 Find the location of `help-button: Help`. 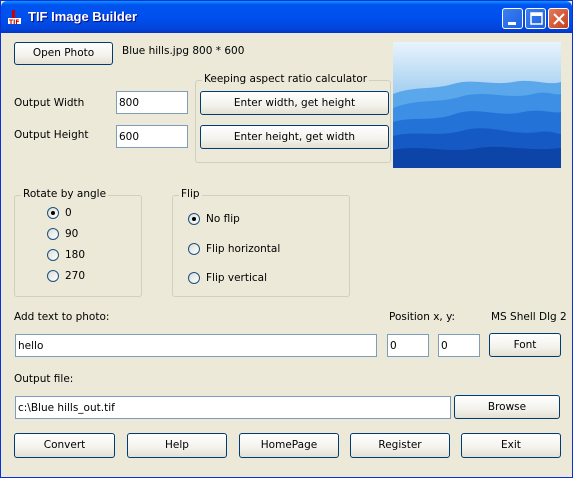

help-button: Help is located at coordinates (177, 445).